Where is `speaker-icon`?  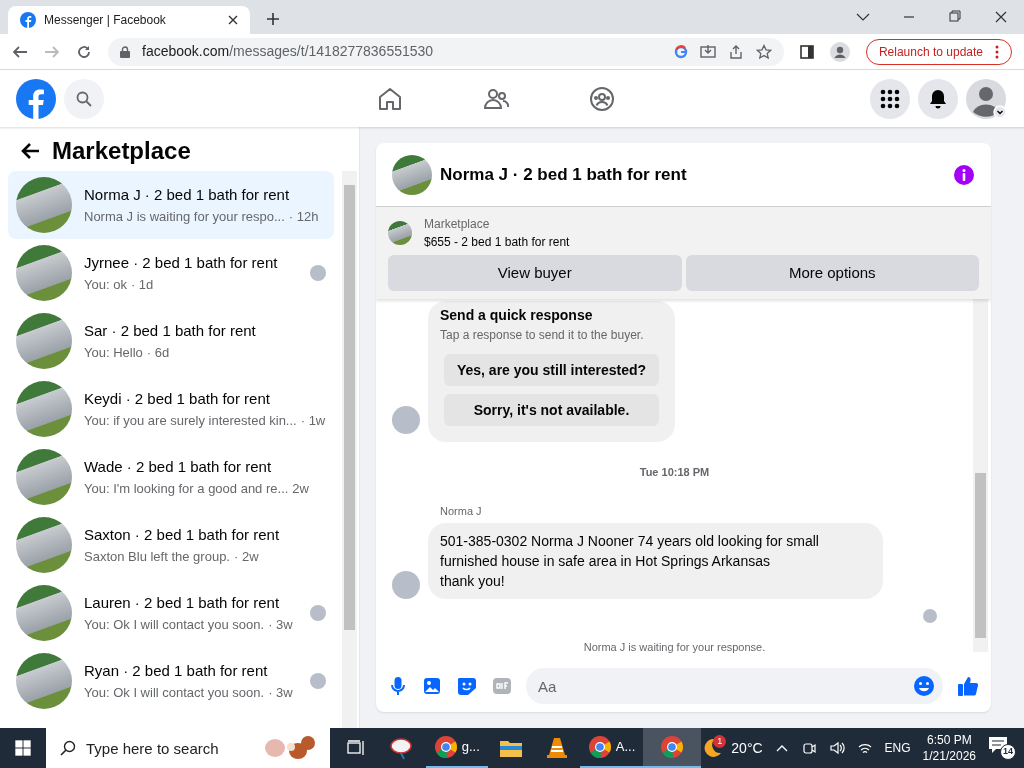 speaker-icon is located at coordinates (836, 748).